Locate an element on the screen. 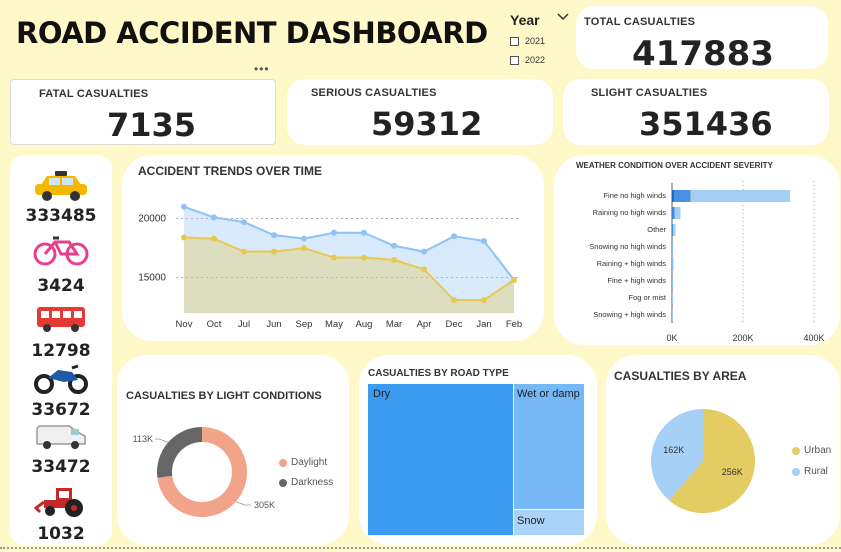  year-option-label: 2022 is located at coordinates (535, 60).